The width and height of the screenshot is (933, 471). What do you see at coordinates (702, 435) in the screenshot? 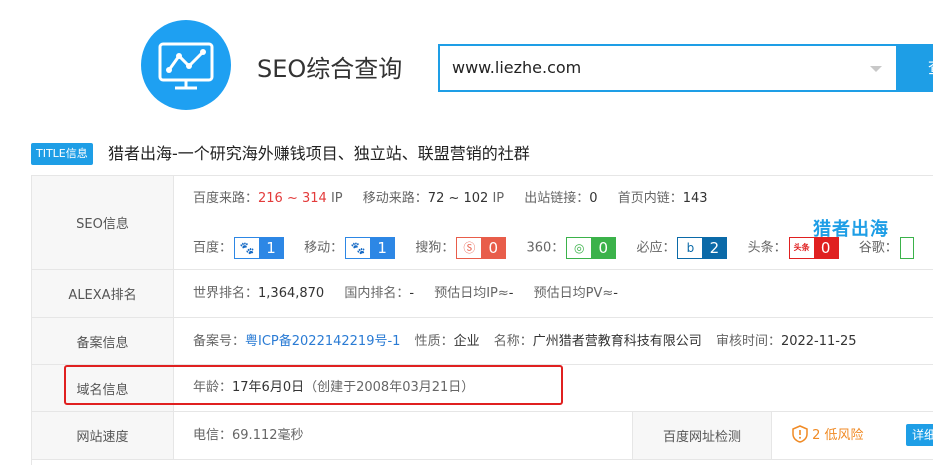
I see `baidu-url-check-label: 百度网址检测` at bounding box center [702, 435].